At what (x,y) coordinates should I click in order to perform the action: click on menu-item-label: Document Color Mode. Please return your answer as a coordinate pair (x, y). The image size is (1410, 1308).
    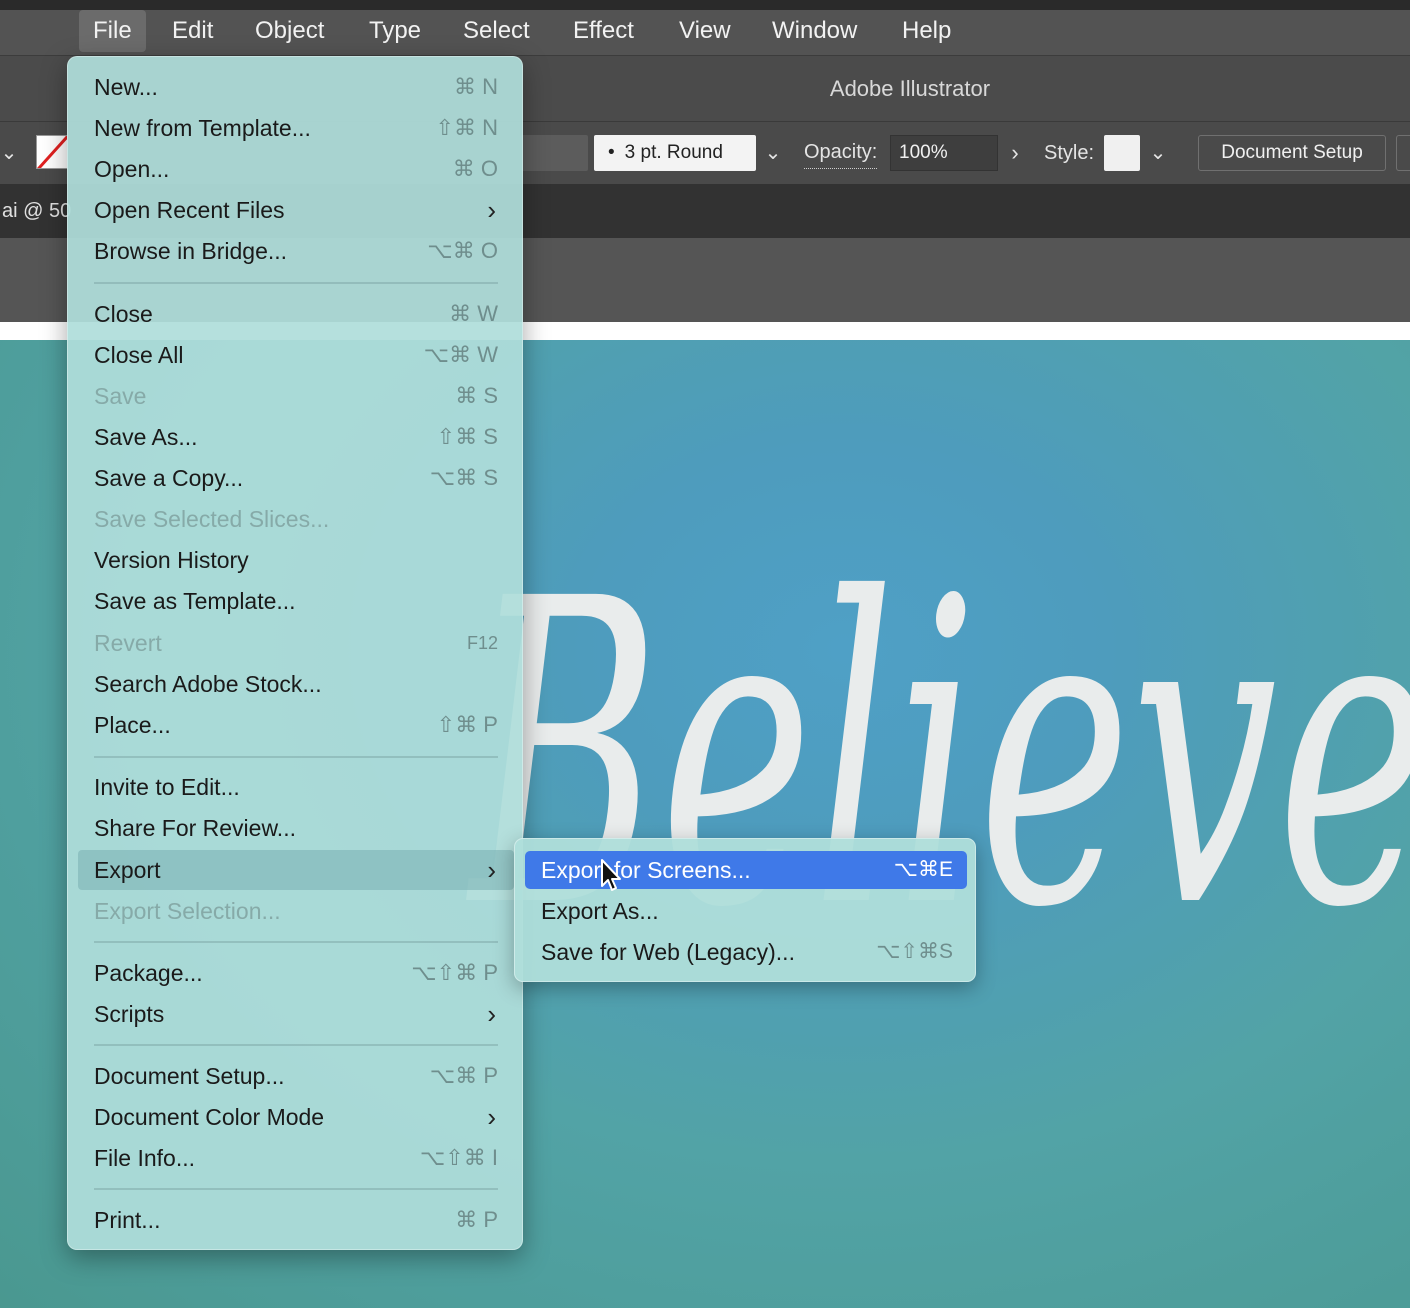
    Looking at the image, I should click on (209, 1117).